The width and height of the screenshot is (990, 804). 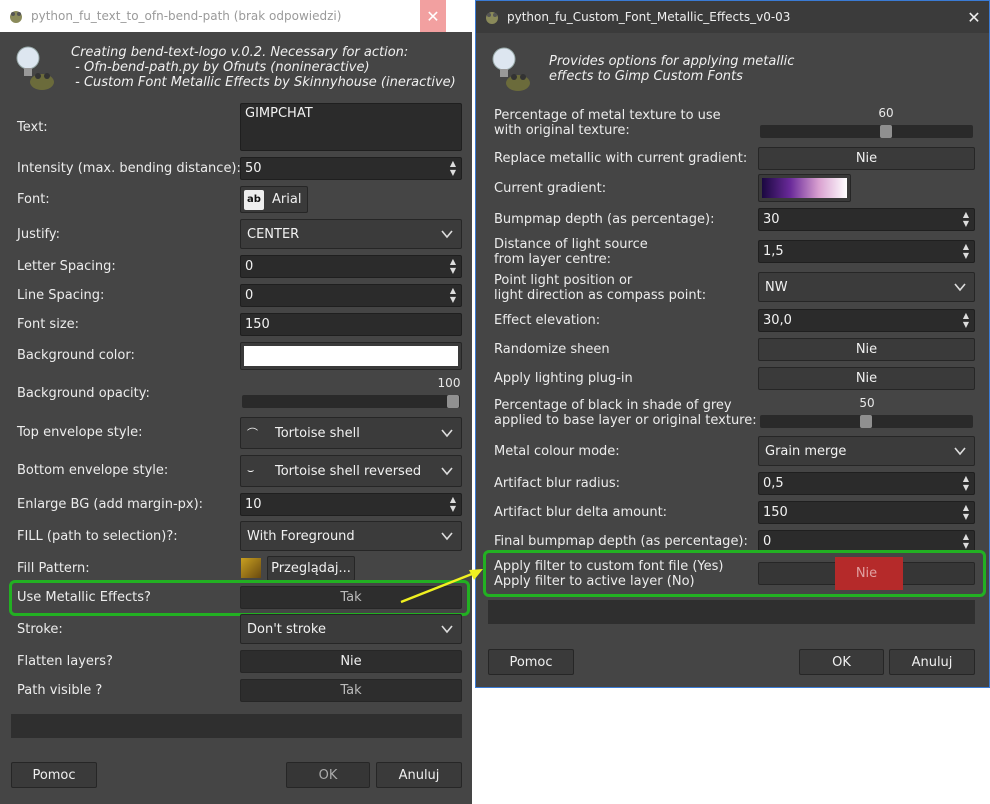 What do you see at coordinates (249, 266) in the screenshot?
I see `letter-spacing-value: 0` at bounding box center [249, 266].